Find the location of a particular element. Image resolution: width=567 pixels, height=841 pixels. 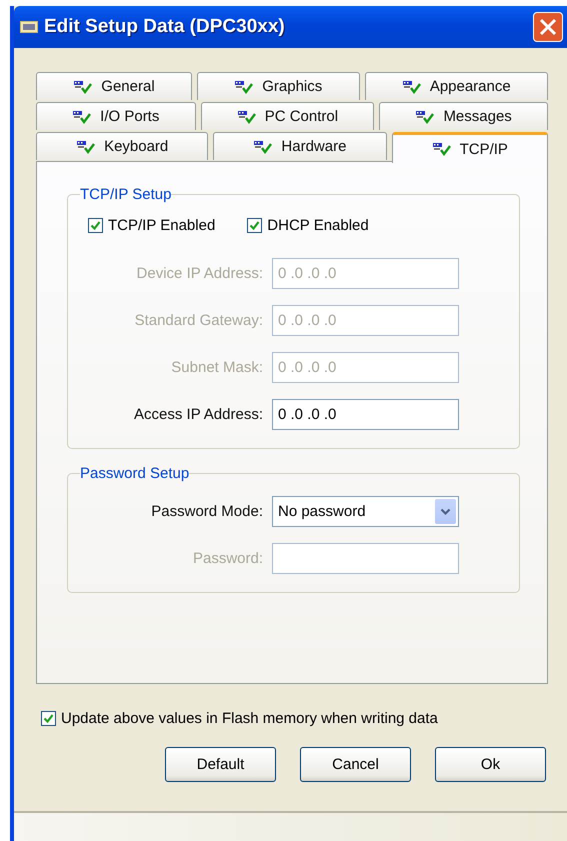

window-title: Edit Setup Data (DPC30xx) is located at coordinates (165, 27).